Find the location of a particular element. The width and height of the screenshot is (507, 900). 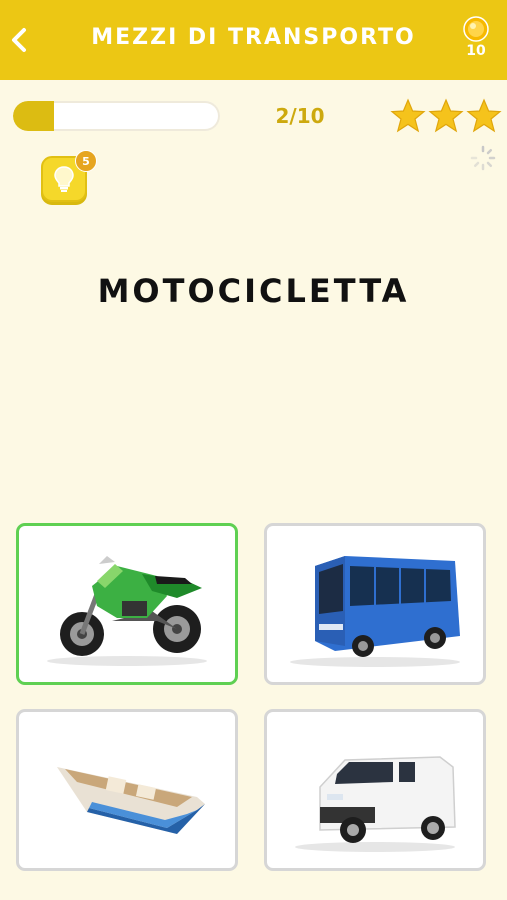

top-bar: MEZZI DI TRANSPORTO 10 is located at coordinates (253, 40).